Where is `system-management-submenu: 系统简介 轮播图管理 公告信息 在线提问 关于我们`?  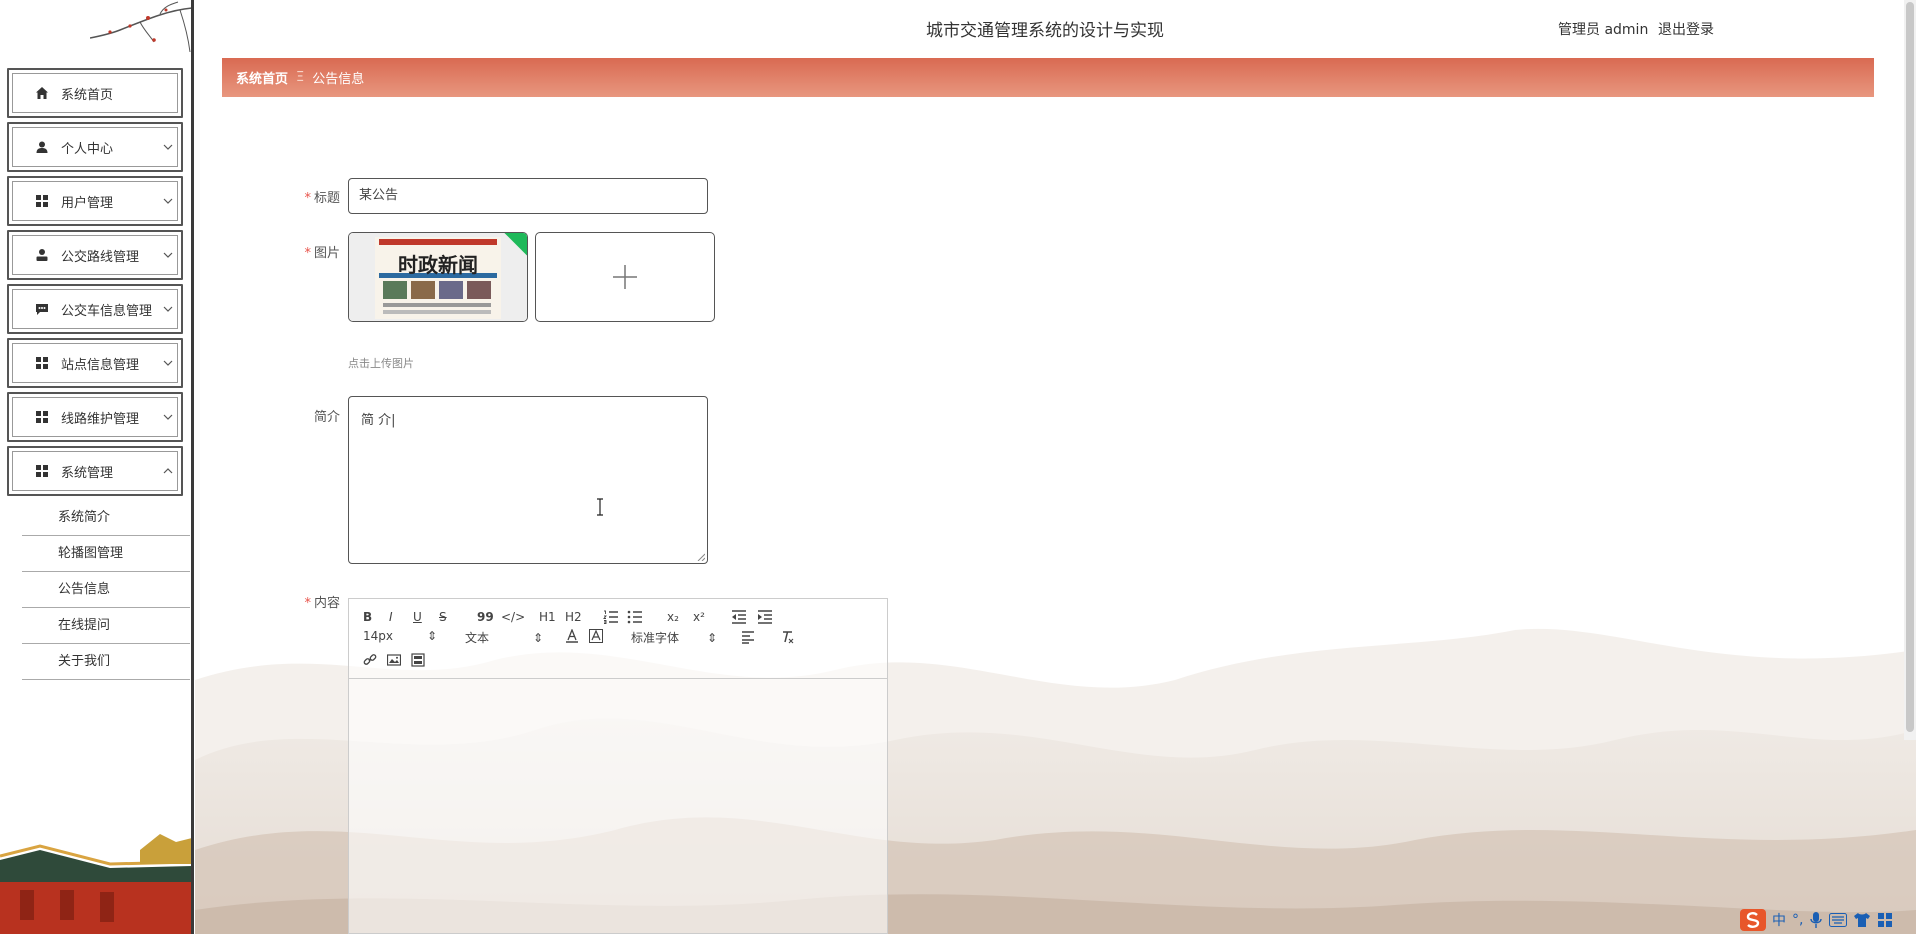
system-management-submenu: 系统简介 轮播图管理 公告信息 在线提问 关于我们 is located at coordinates (106, 590).